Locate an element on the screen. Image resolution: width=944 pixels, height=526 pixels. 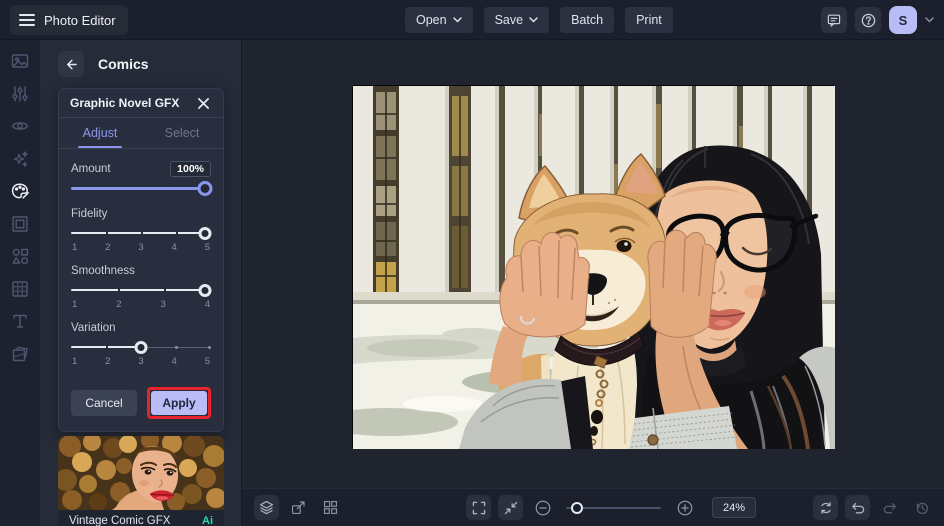
batch-button: Batch is located at coordinates (587, 20).